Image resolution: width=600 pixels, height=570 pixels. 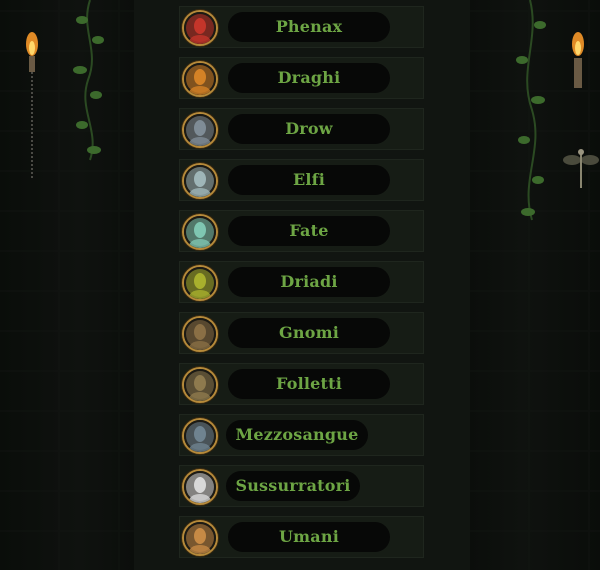 What do you see at coordinates (200, 283) in the screenshot?
I see `dryad-portrait-icon` at bounding box center [200, 283].